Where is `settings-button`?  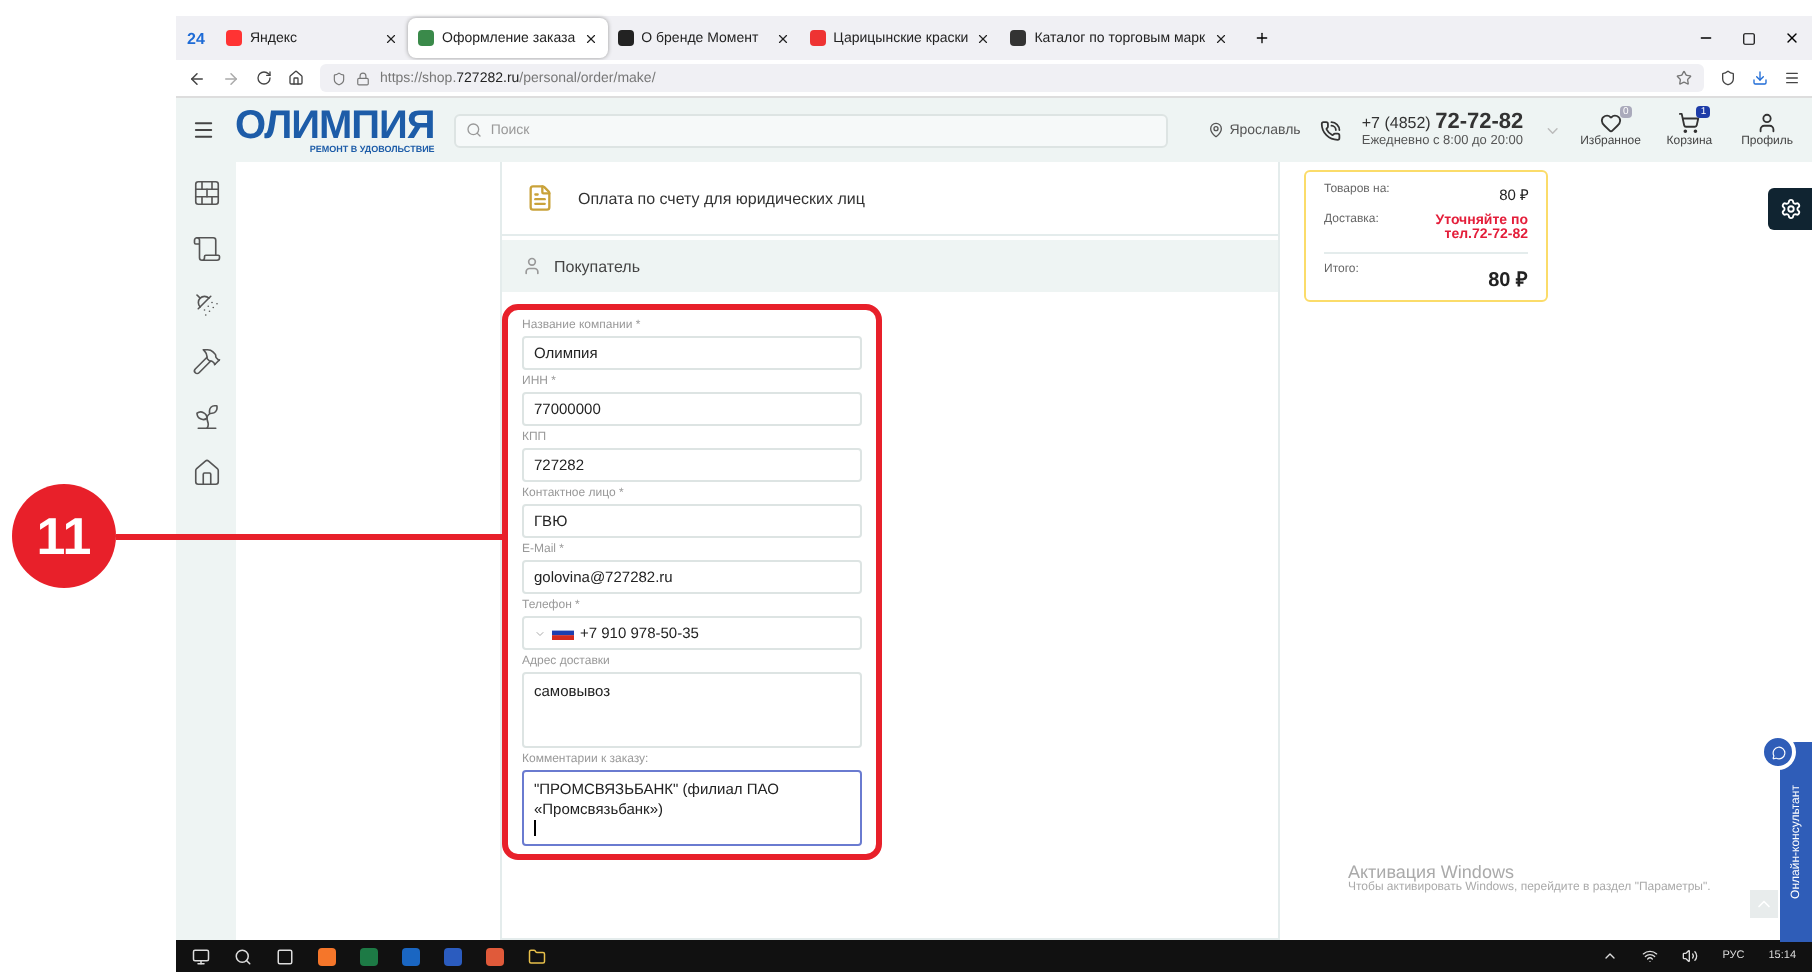
settings-button is located at coordinates (1790, 209).